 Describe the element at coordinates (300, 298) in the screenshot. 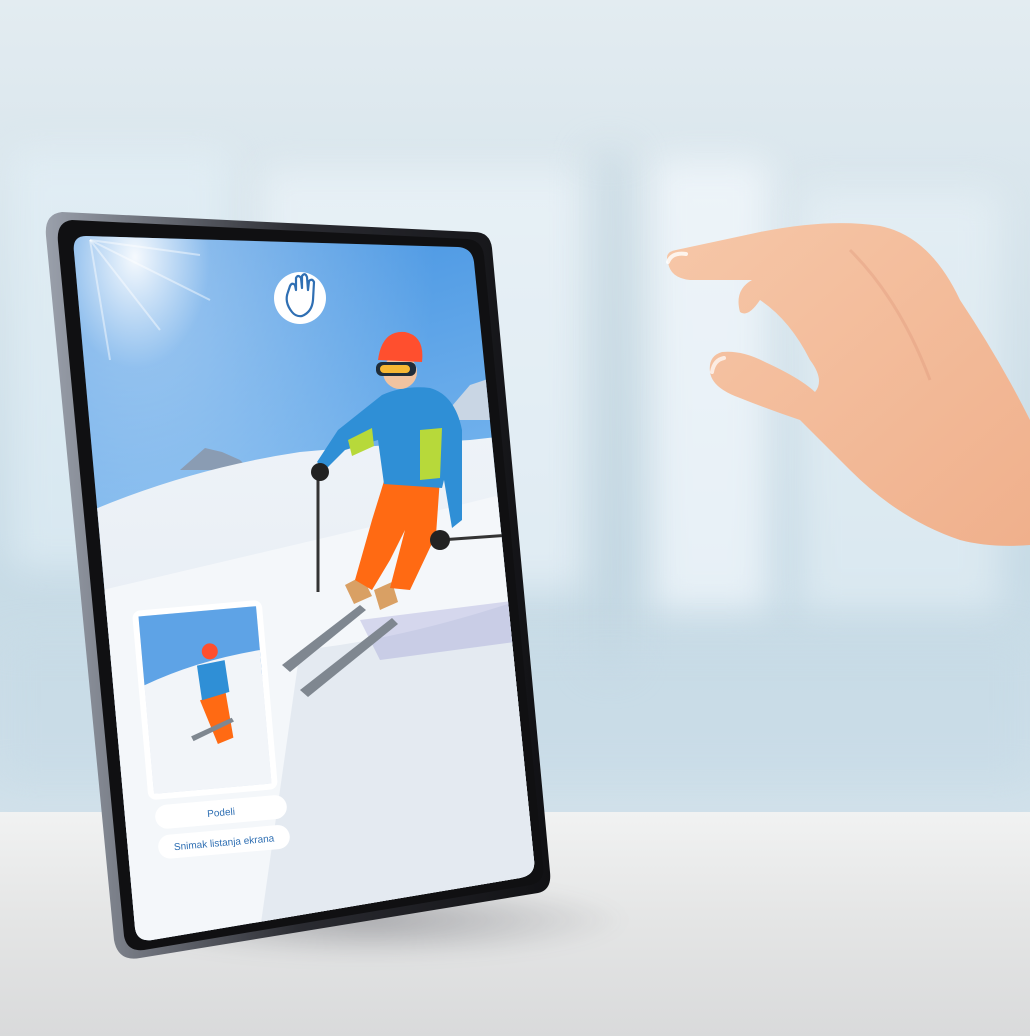

I see `hand-grab-icon` at that location.